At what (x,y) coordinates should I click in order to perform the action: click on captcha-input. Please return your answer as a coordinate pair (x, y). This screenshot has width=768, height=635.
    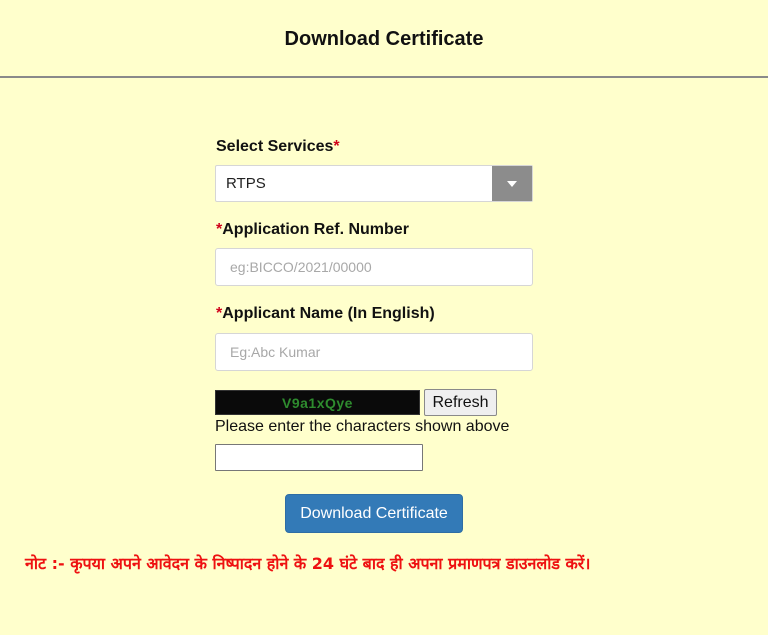
    Looking at the image, I should click on (319, 457).